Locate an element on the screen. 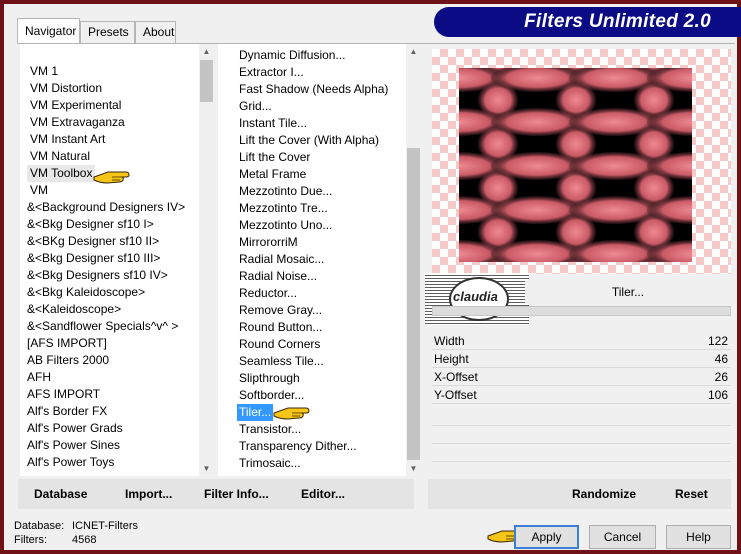  category-item: &<Sandflower Specials^v^ > is located at coordinates (102, 326).